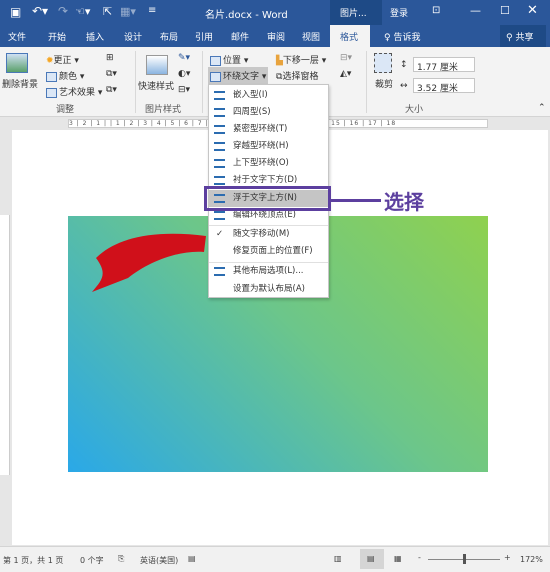  What do you see at coordinates (279, 61) in the screenshot?
I see `send-backward-icon: ▙` at bounding box center [279, 61].